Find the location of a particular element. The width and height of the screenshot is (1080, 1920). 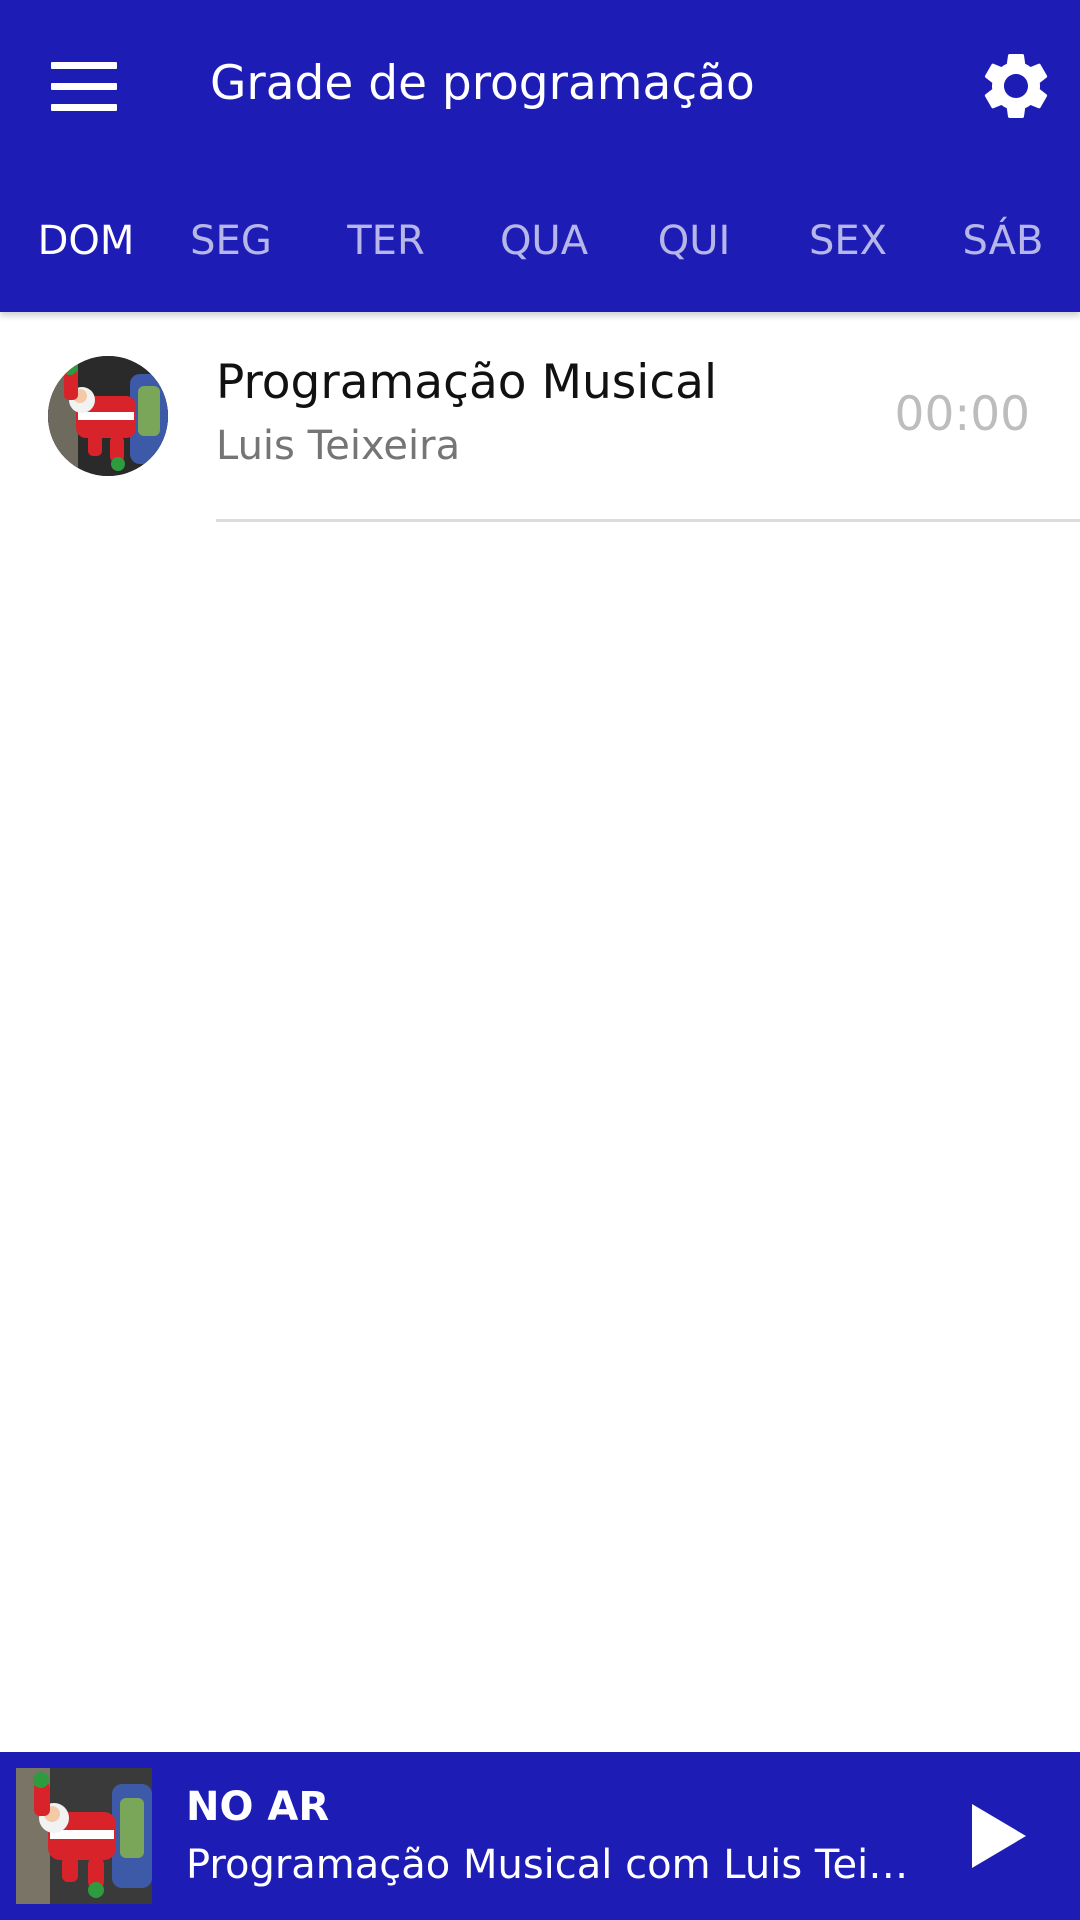

now-playing-thumbnail is located at coordinates (84, 1836).